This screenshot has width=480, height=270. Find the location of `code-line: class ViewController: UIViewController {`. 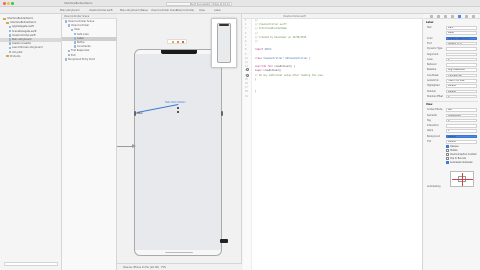

code-line: class ViewController: UIViewController { is located at coordinates (282, 58).